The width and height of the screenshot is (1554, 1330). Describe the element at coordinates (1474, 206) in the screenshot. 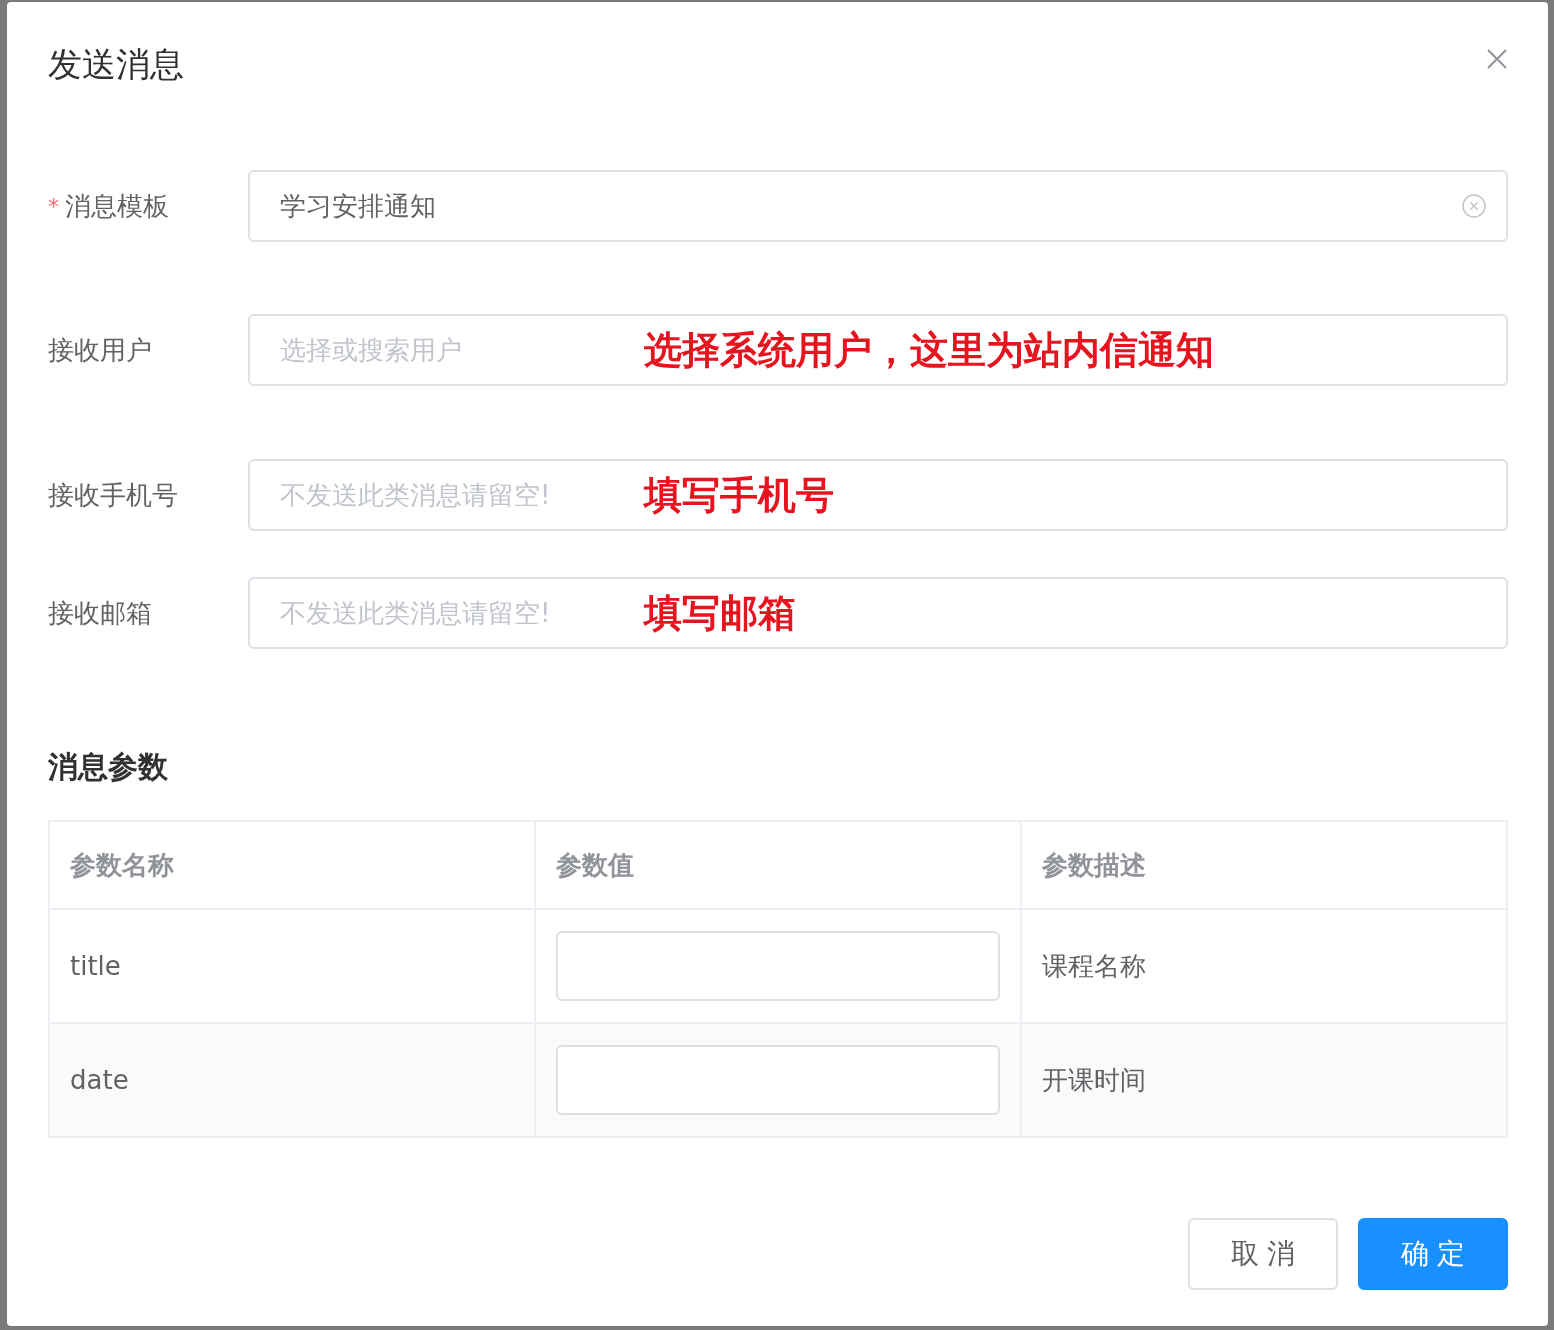

I see `clear-icon` at that location.